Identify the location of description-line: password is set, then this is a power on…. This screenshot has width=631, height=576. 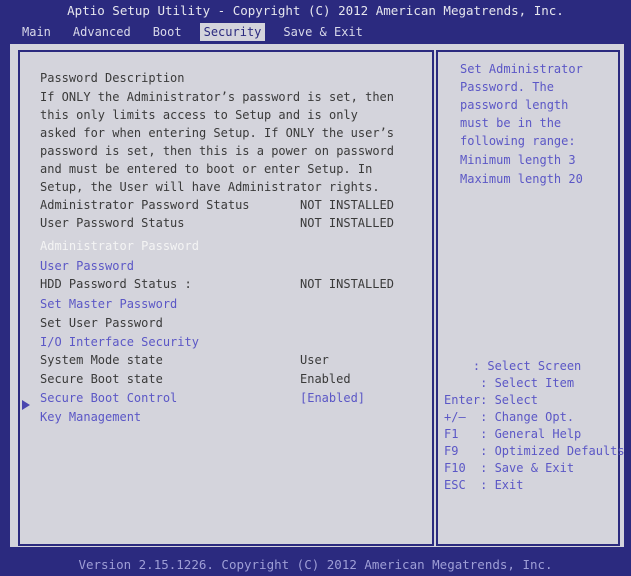
(217, 151).